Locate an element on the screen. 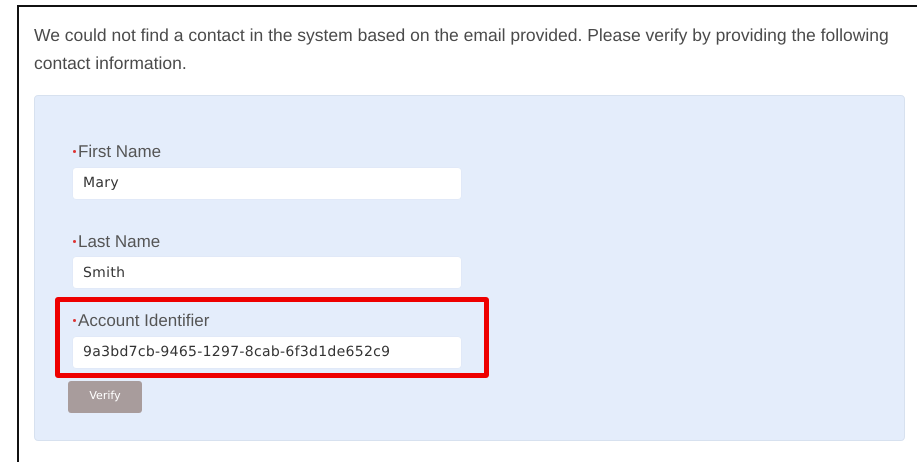 Image resolution: width=917 pixels, height=462 pixels. input-field: 9a3bd7cb-9465-1297-8cab-6f3d1de652c9 is located at coordinates (267, 352).